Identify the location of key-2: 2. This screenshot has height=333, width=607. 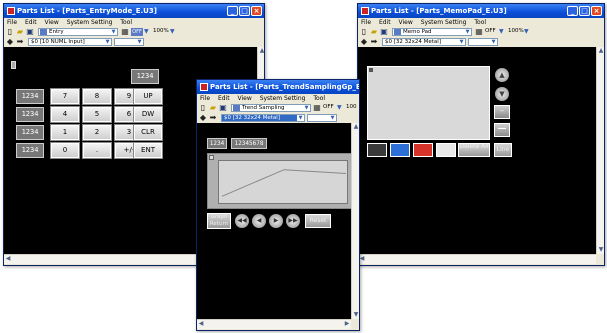
(97, 132).